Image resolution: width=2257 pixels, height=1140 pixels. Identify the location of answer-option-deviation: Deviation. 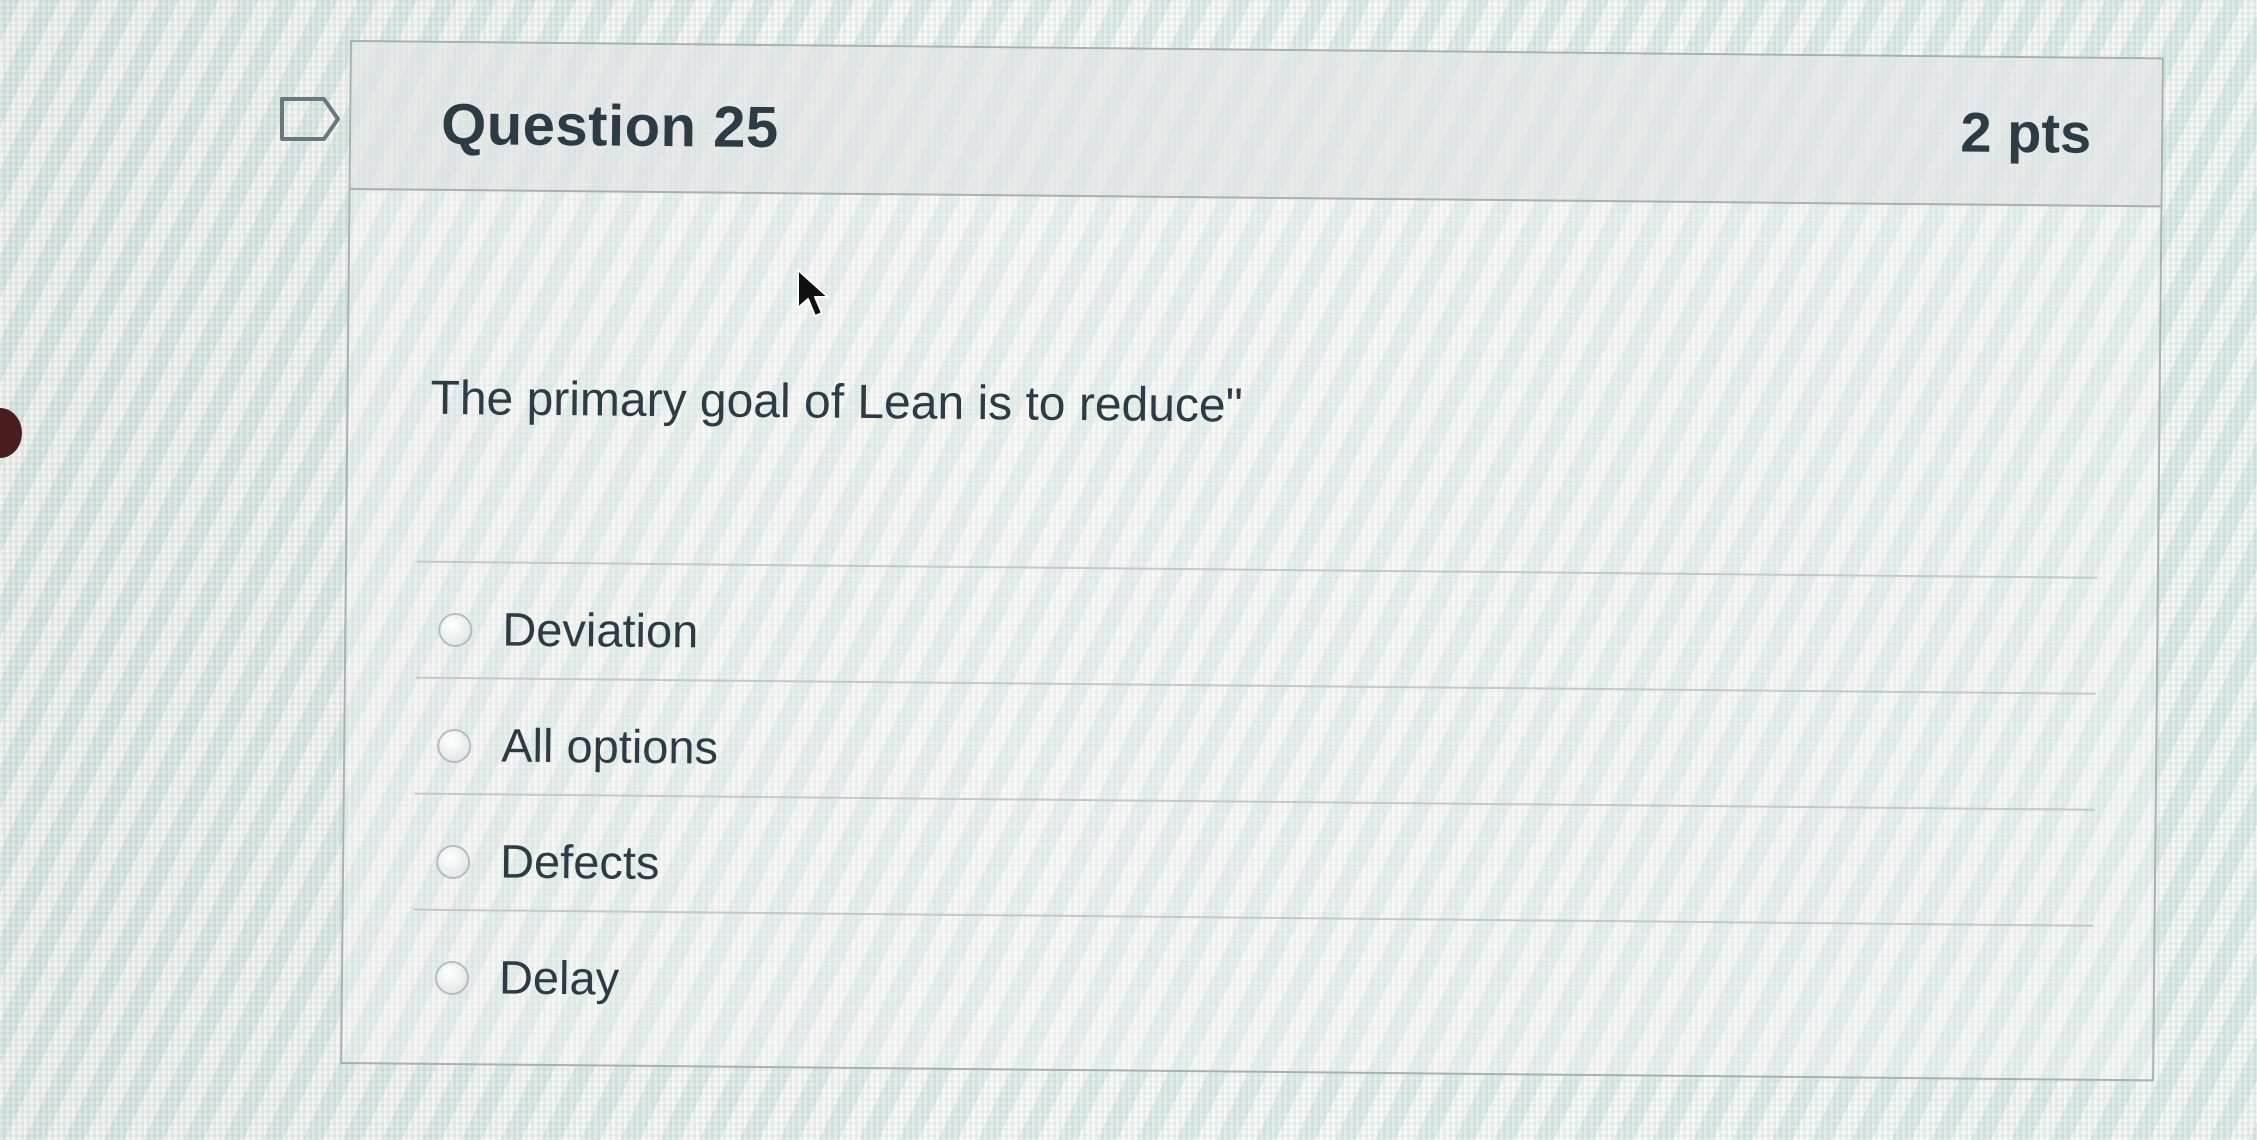
(1256, 626).